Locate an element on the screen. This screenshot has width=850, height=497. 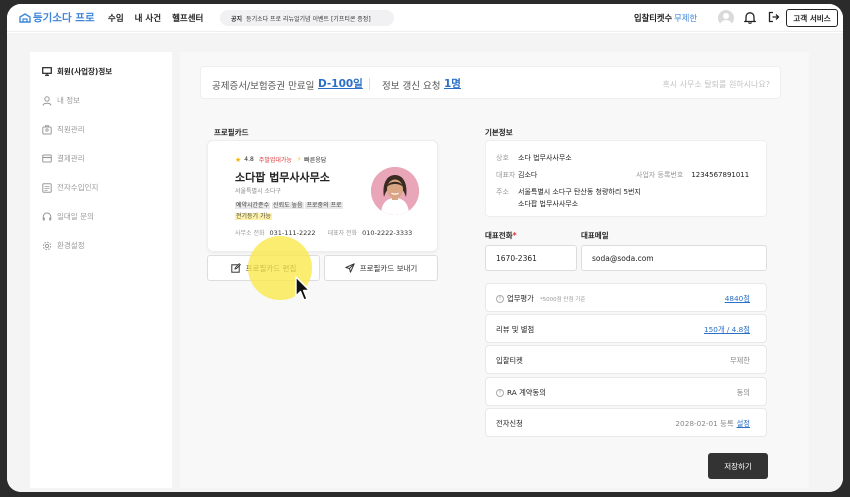
work-evaluation-value: 4840점 is located at coordinates (737, 299).